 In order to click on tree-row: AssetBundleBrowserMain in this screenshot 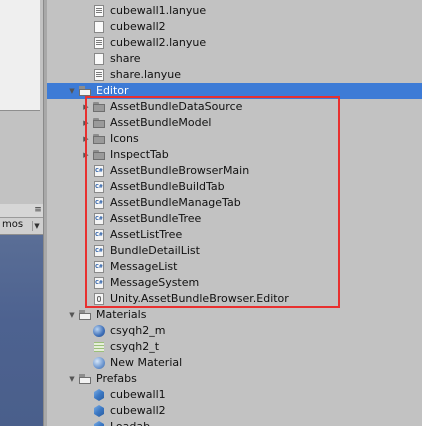, I will do `click(234, 171)`.